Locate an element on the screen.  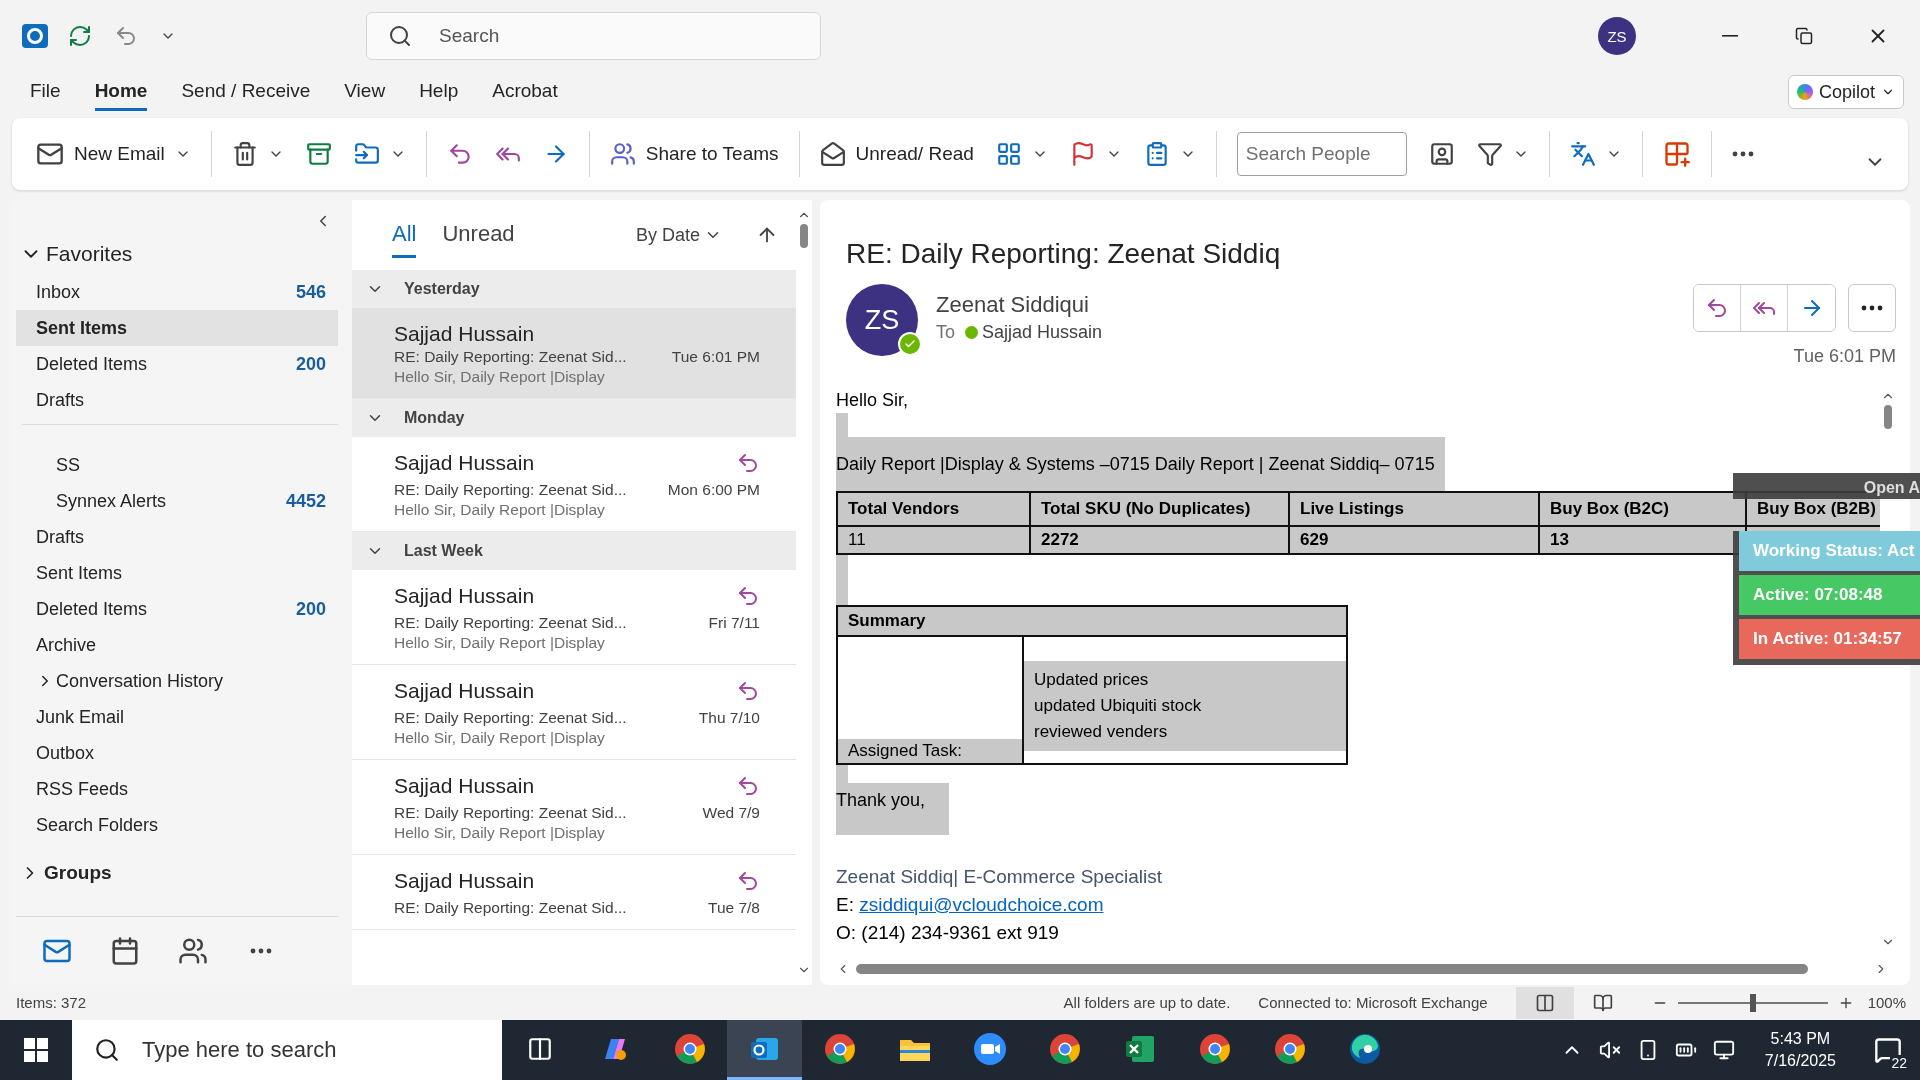
folder-name: Sent Items is located at coordinates (82, 328).